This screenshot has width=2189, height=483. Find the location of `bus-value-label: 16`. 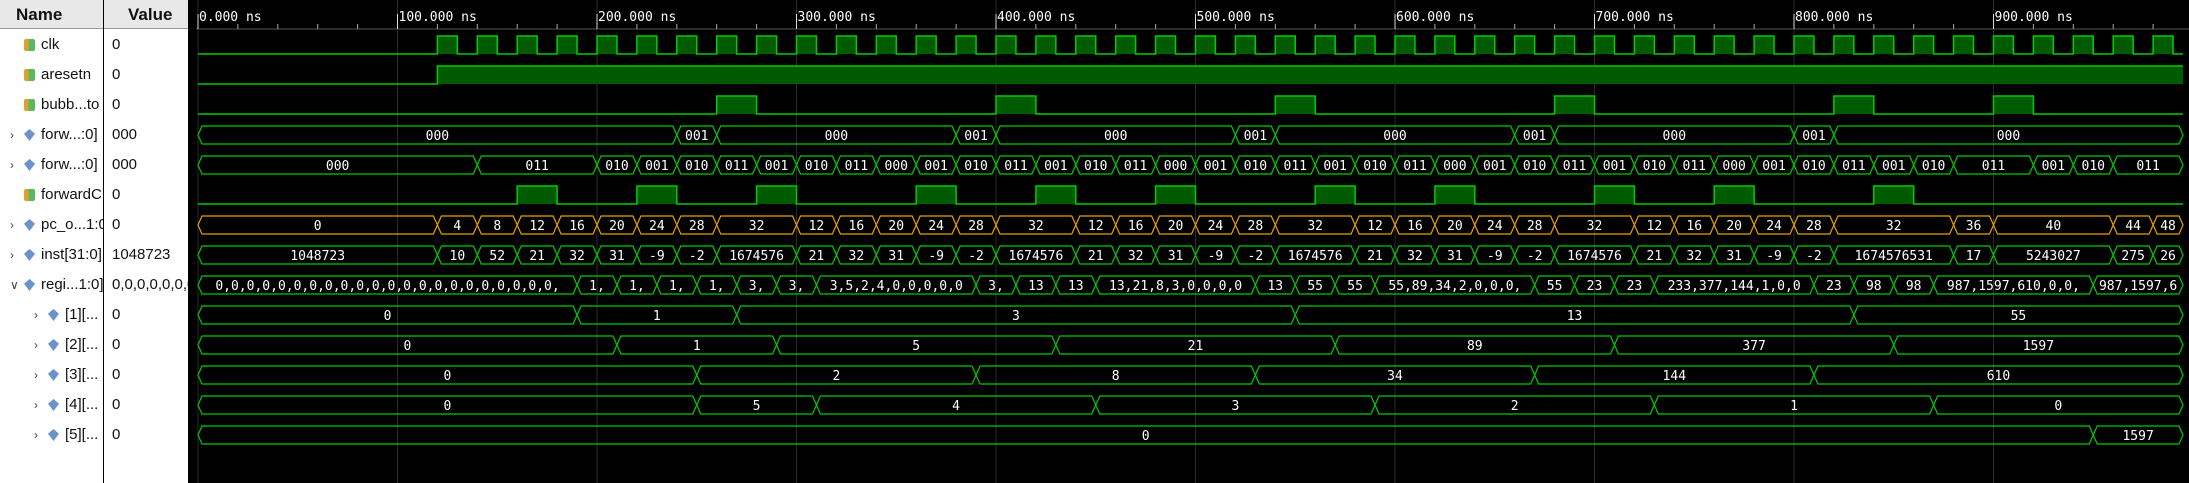

bus-value-label: 16 is located at coordinates (857, 226).